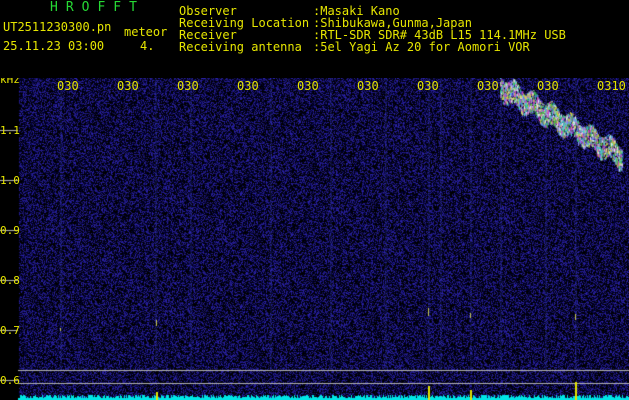 The height and width of the screenshot is (400, 629). Describe the element at coordinates (10, 180) in the screenshot. I see `freq-tick-label: 1.0` at that location.